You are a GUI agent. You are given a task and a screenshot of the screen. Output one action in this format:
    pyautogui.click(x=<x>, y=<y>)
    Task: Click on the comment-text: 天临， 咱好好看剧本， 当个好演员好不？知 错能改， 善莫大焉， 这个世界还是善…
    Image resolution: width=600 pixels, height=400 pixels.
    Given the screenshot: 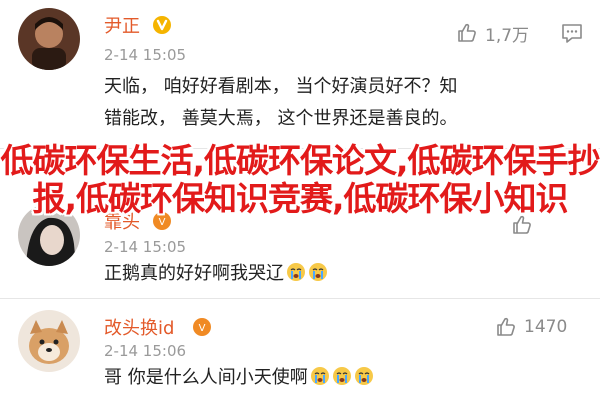 What is the action you would take?
    pyautogui.click(x=280, y=103)
    